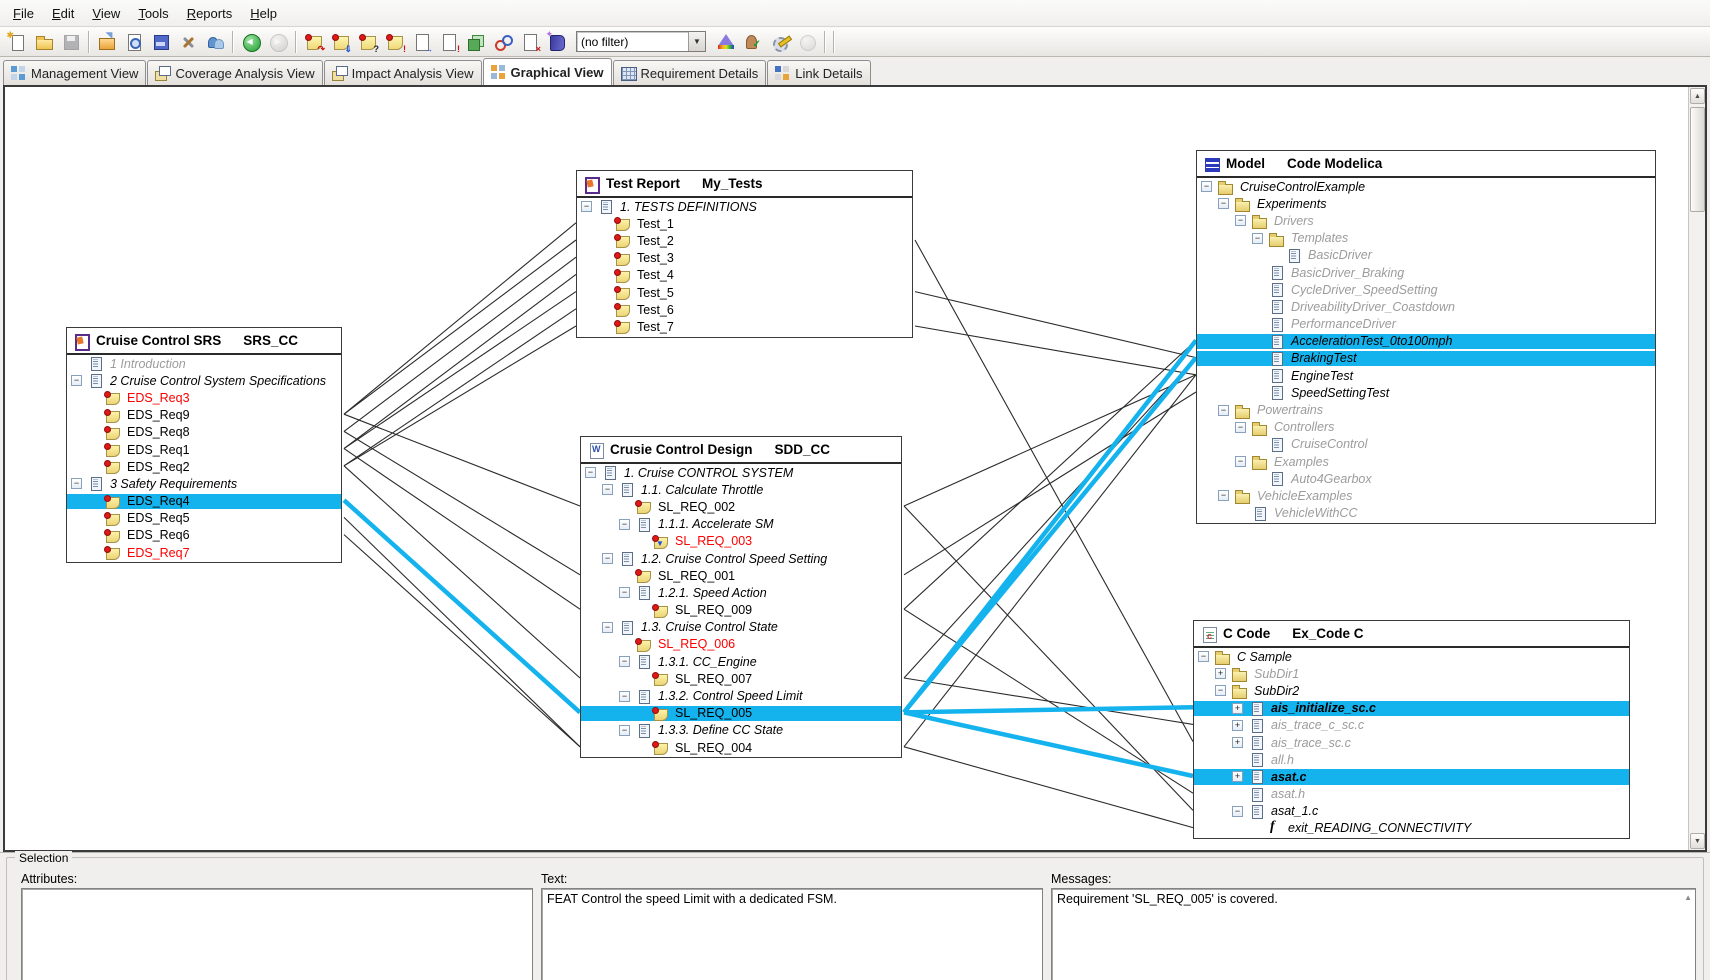 This screenshot has width=1710, height=980. Describe the element at coordinates (235, 72) in the screenshot. I see `tab-coverage-analysis-view: Coverage Analysis View` at that location.